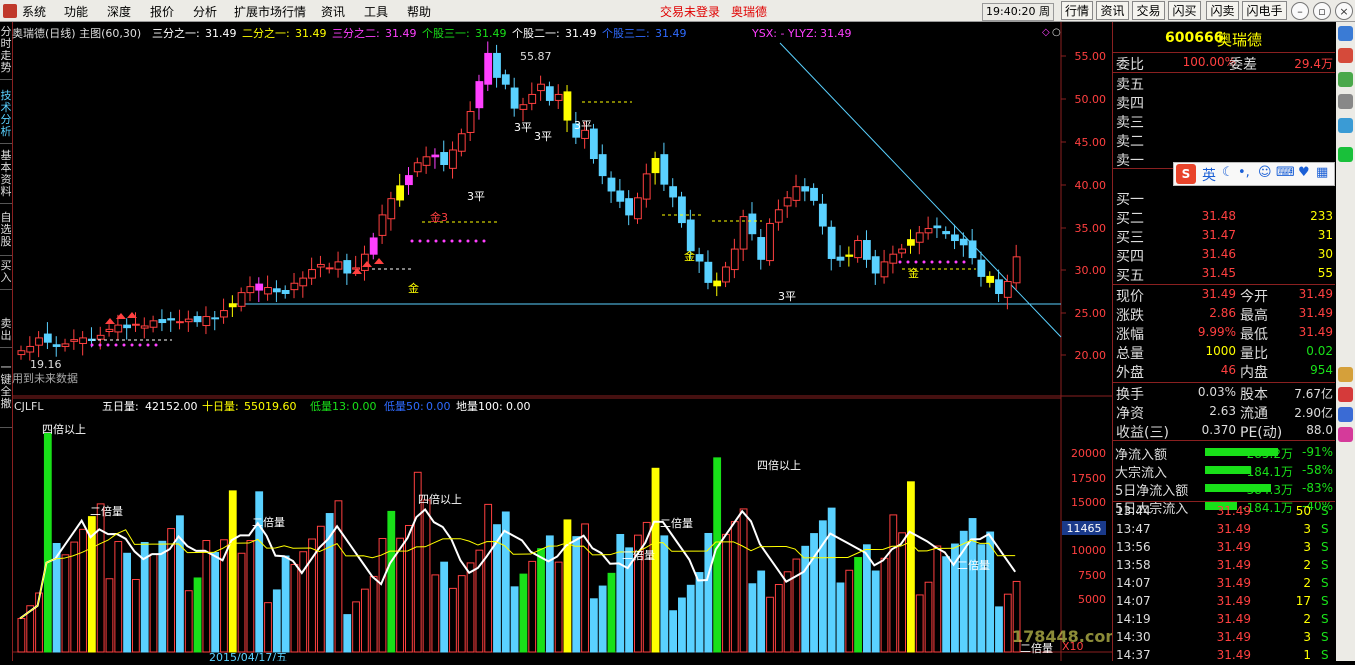  What do you see at coordinates (1322, 11) in the screenshot?
I see `maximize-icon: ▫` at bounding box center [1322, 11].